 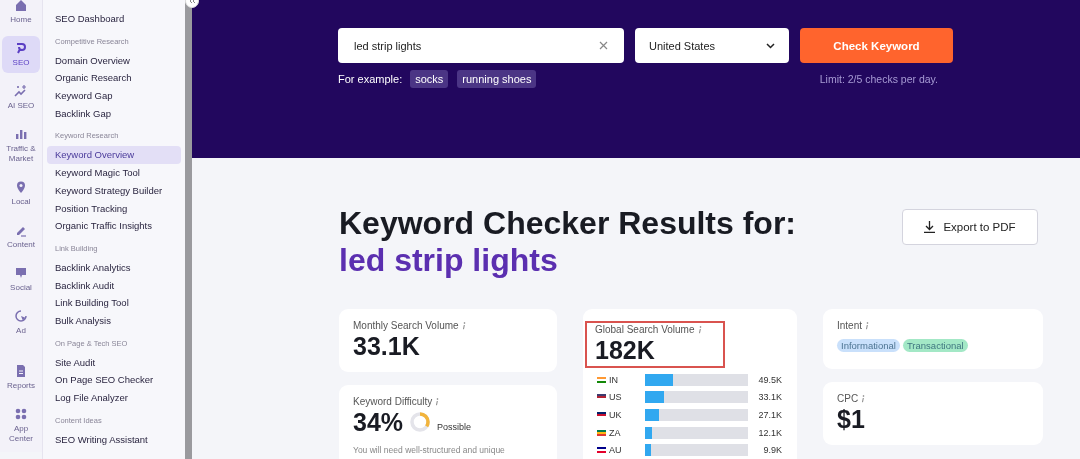 What do you see at coordinates (21, 63) in the screenshot?
I see `rail-label: SEO` at bounding box center [21, 63].